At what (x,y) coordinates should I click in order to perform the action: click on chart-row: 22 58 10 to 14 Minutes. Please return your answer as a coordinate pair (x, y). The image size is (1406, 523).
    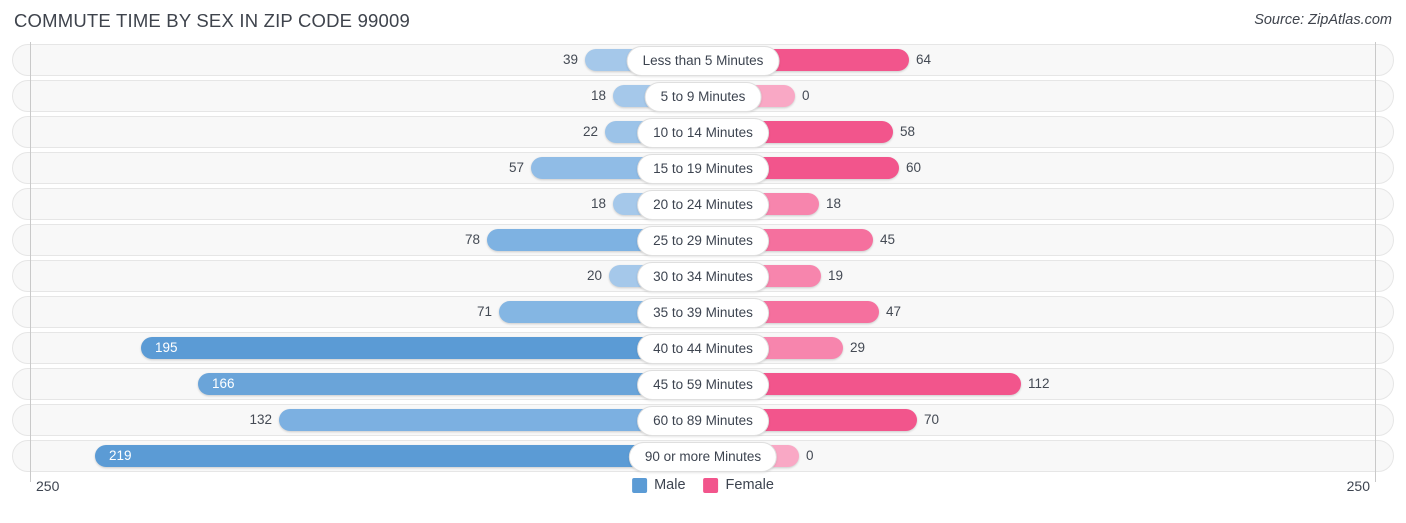
    Looking at the image, I should click on (703, 132).